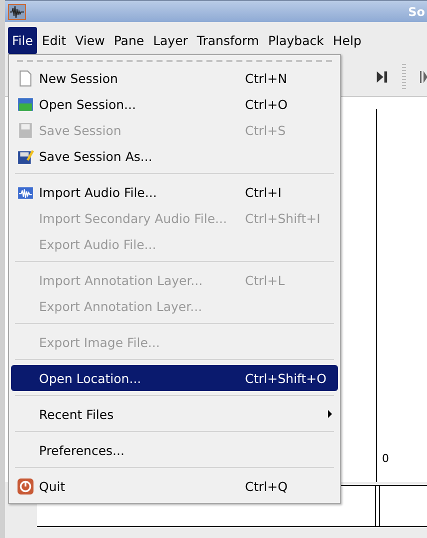  Describe the element at coordinates (404, 77) in the screenshot. I see `toolbar-grip` at that location.